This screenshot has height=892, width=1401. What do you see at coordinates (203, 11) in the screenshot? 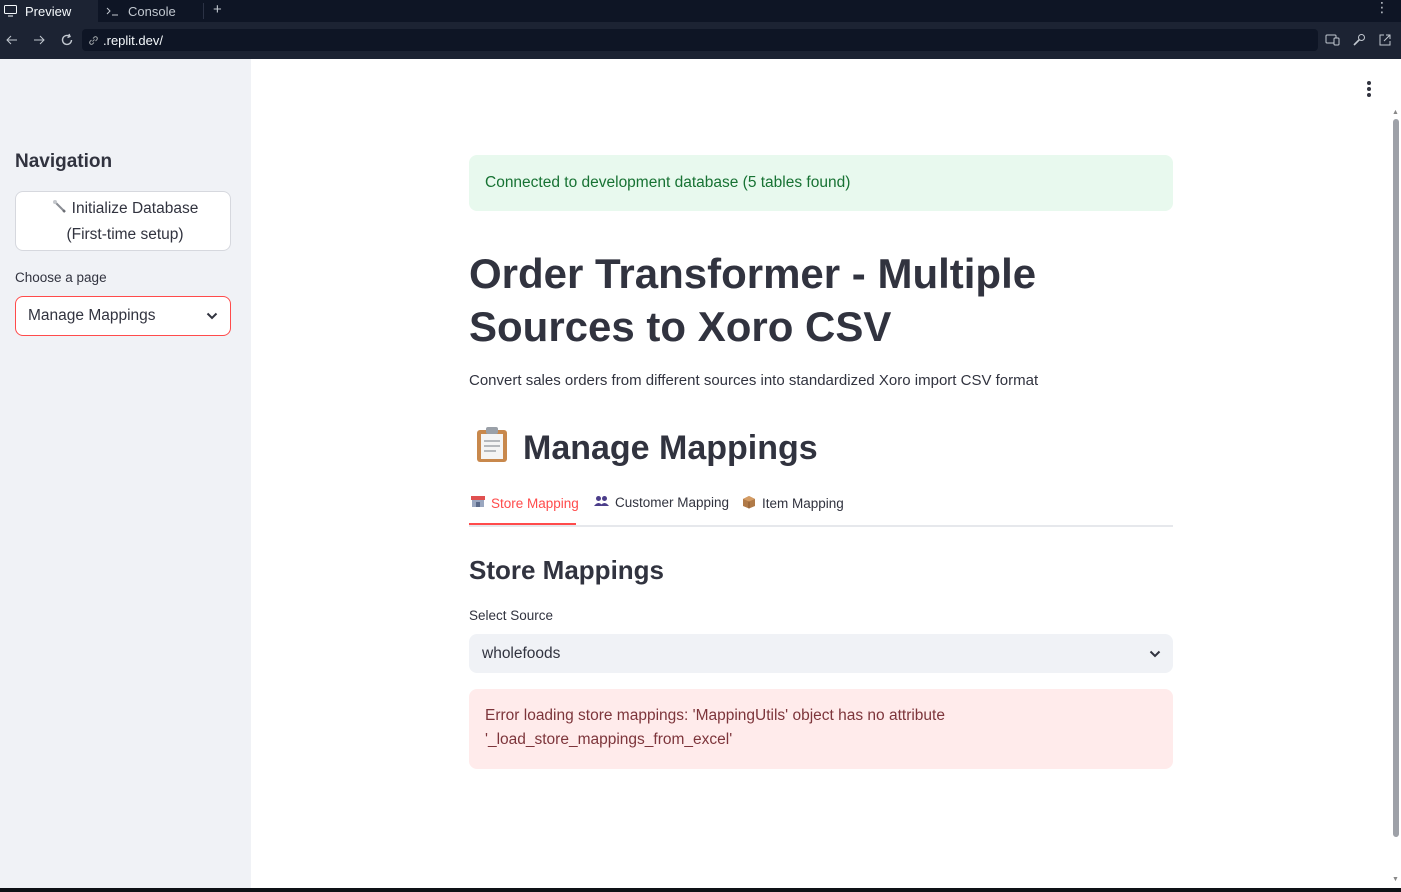
I see `tab-divider` at bounding box center [203, 11].